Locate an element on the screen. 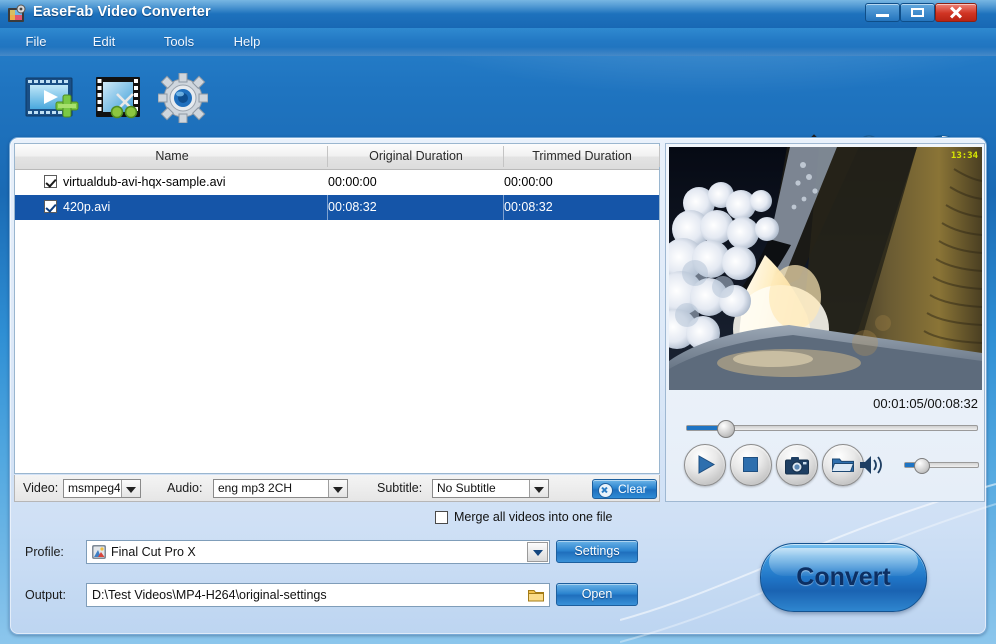 This screenshot has width=996, height=644. file-list-header: Name Original Duration Trimmed Duration is located at coordinates (337, 157).